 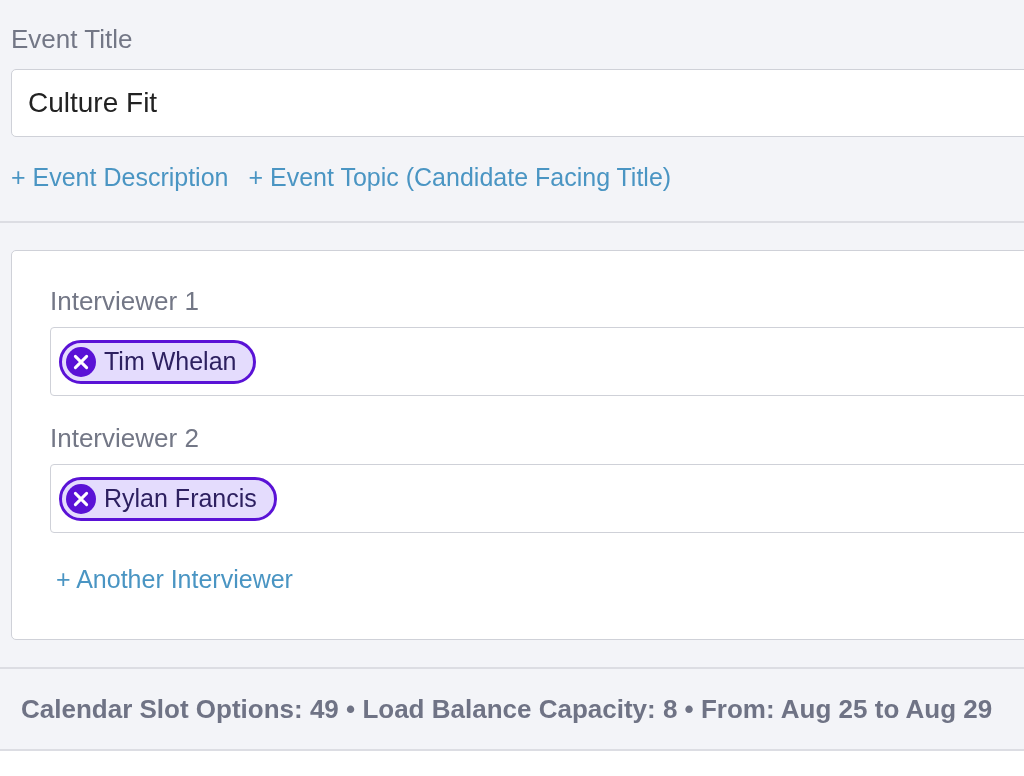 I want to click on event-title-field: Culture Fit, so click(x=517, y=103).